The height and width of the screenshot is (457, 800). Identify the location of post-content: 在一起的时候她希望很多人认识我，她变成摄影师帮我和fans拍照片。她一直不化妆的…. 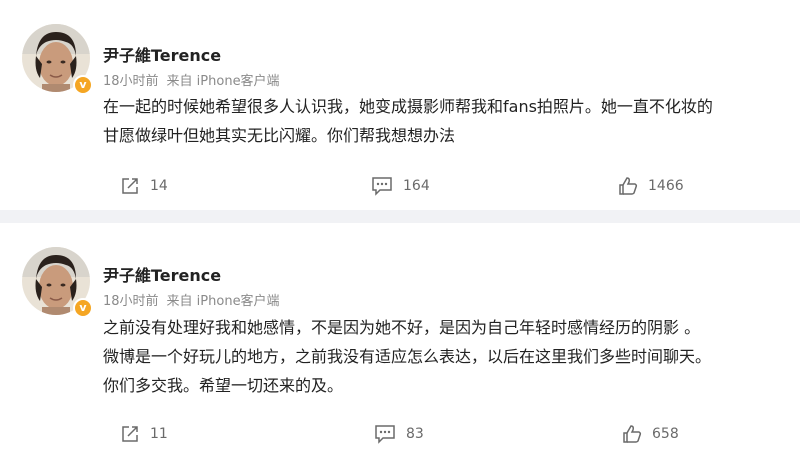
(443, 121).